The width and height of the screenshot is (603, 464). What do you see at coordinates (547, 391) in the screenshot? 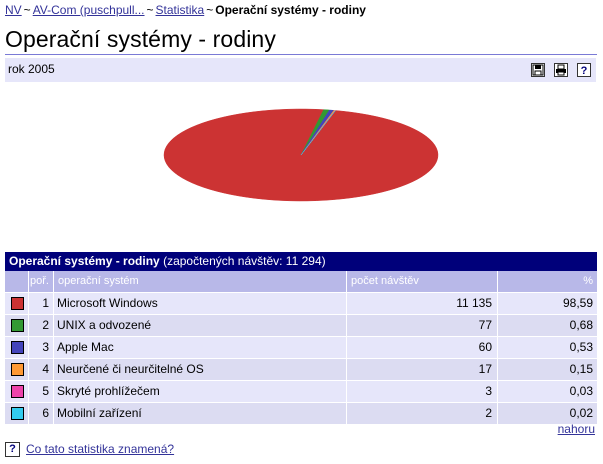
I see `row-percent: 0,03` at bounding box center [547, 391].